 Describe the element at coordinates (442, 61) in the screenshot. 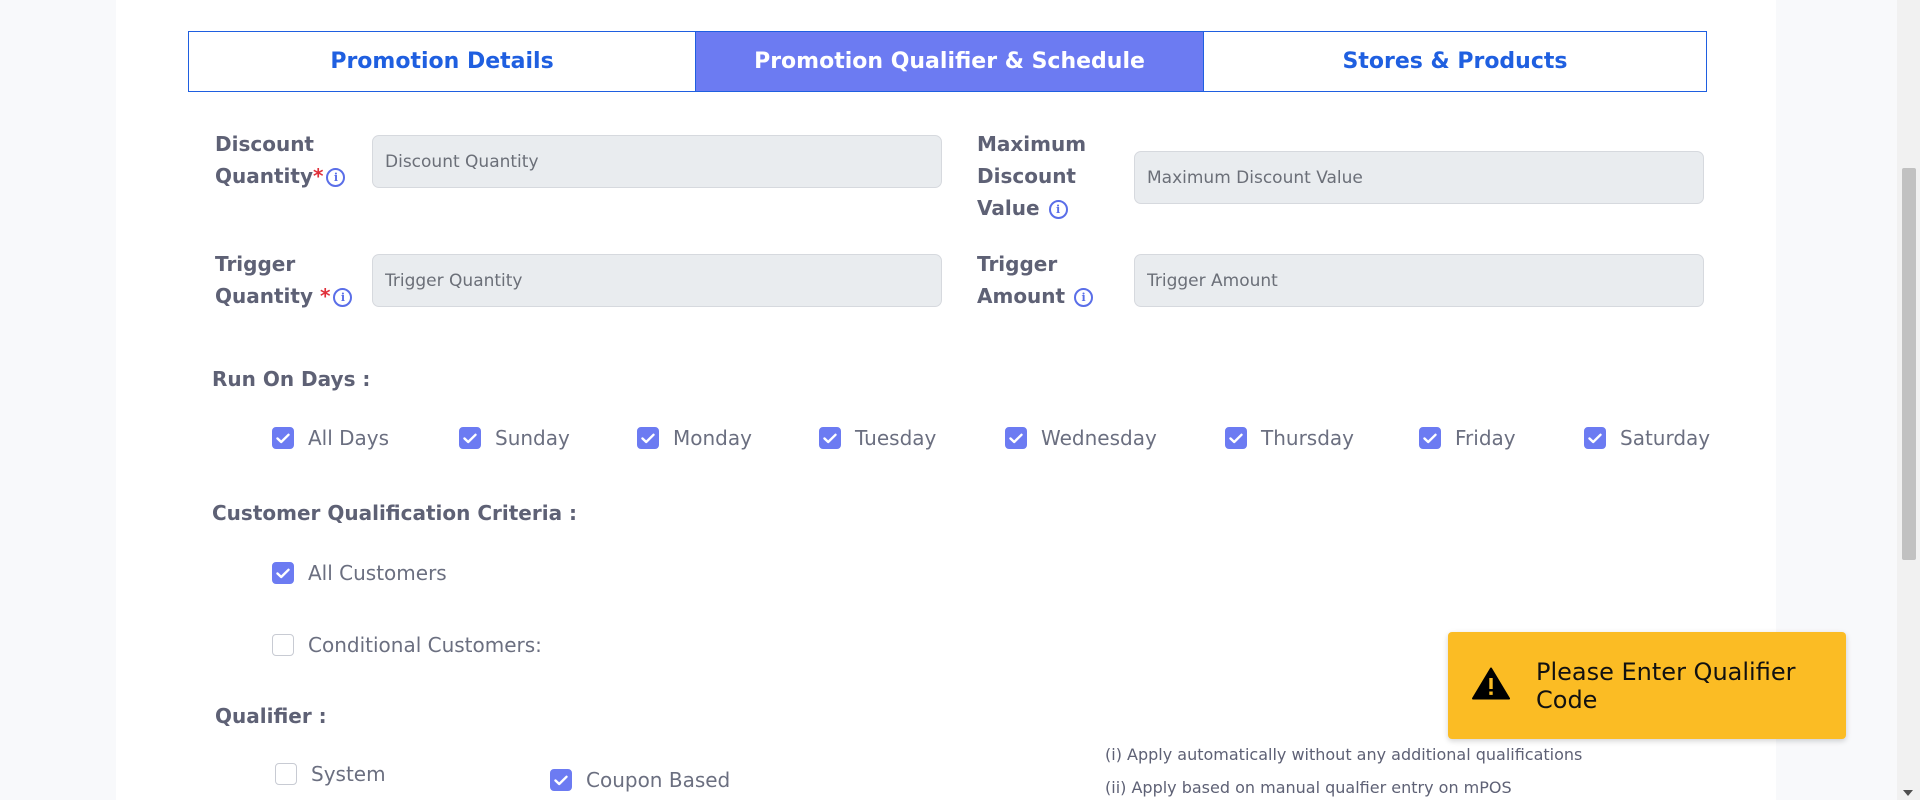

I see `tab-promotion-details: Promotion Details` at that location.